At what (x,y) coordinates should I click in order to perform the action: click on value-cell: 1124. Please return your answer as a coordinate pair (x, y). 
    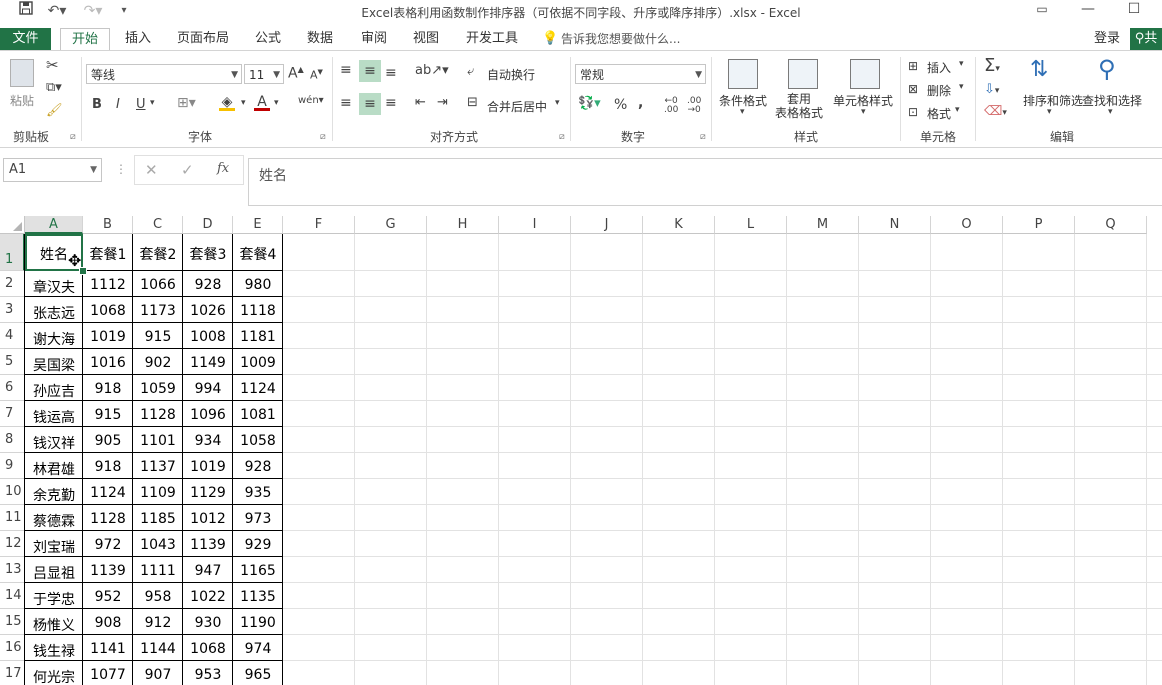
    Looking at the image, I should click on (108, 495).